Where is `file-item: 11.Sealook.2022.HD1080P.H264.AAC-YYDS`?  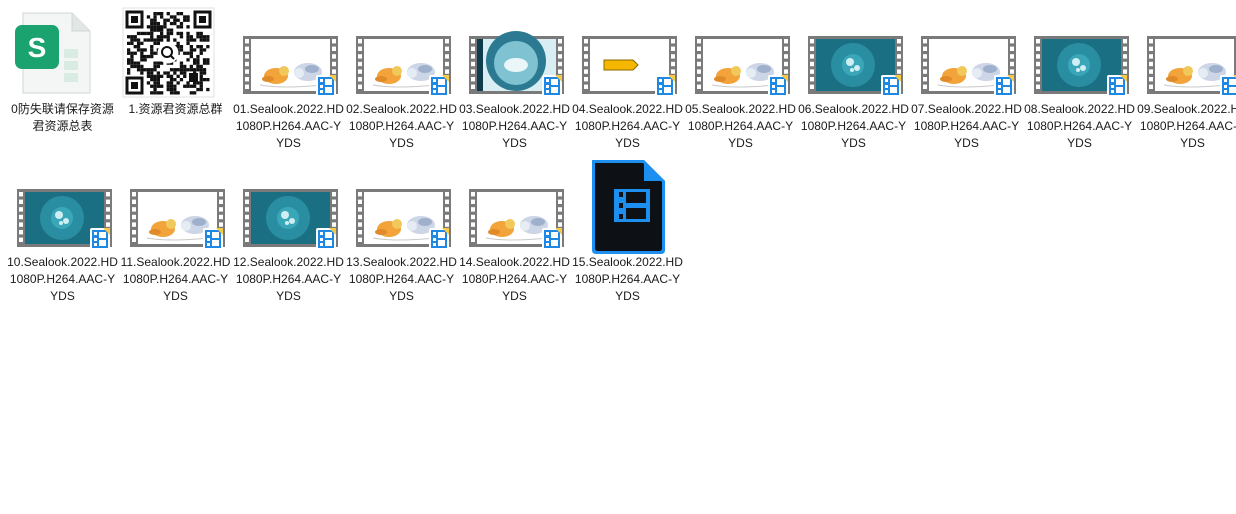
file-item: 11.Sealook.2022.HD1080P.H264.AAC-YYDS is located at coordinates (175, 233).